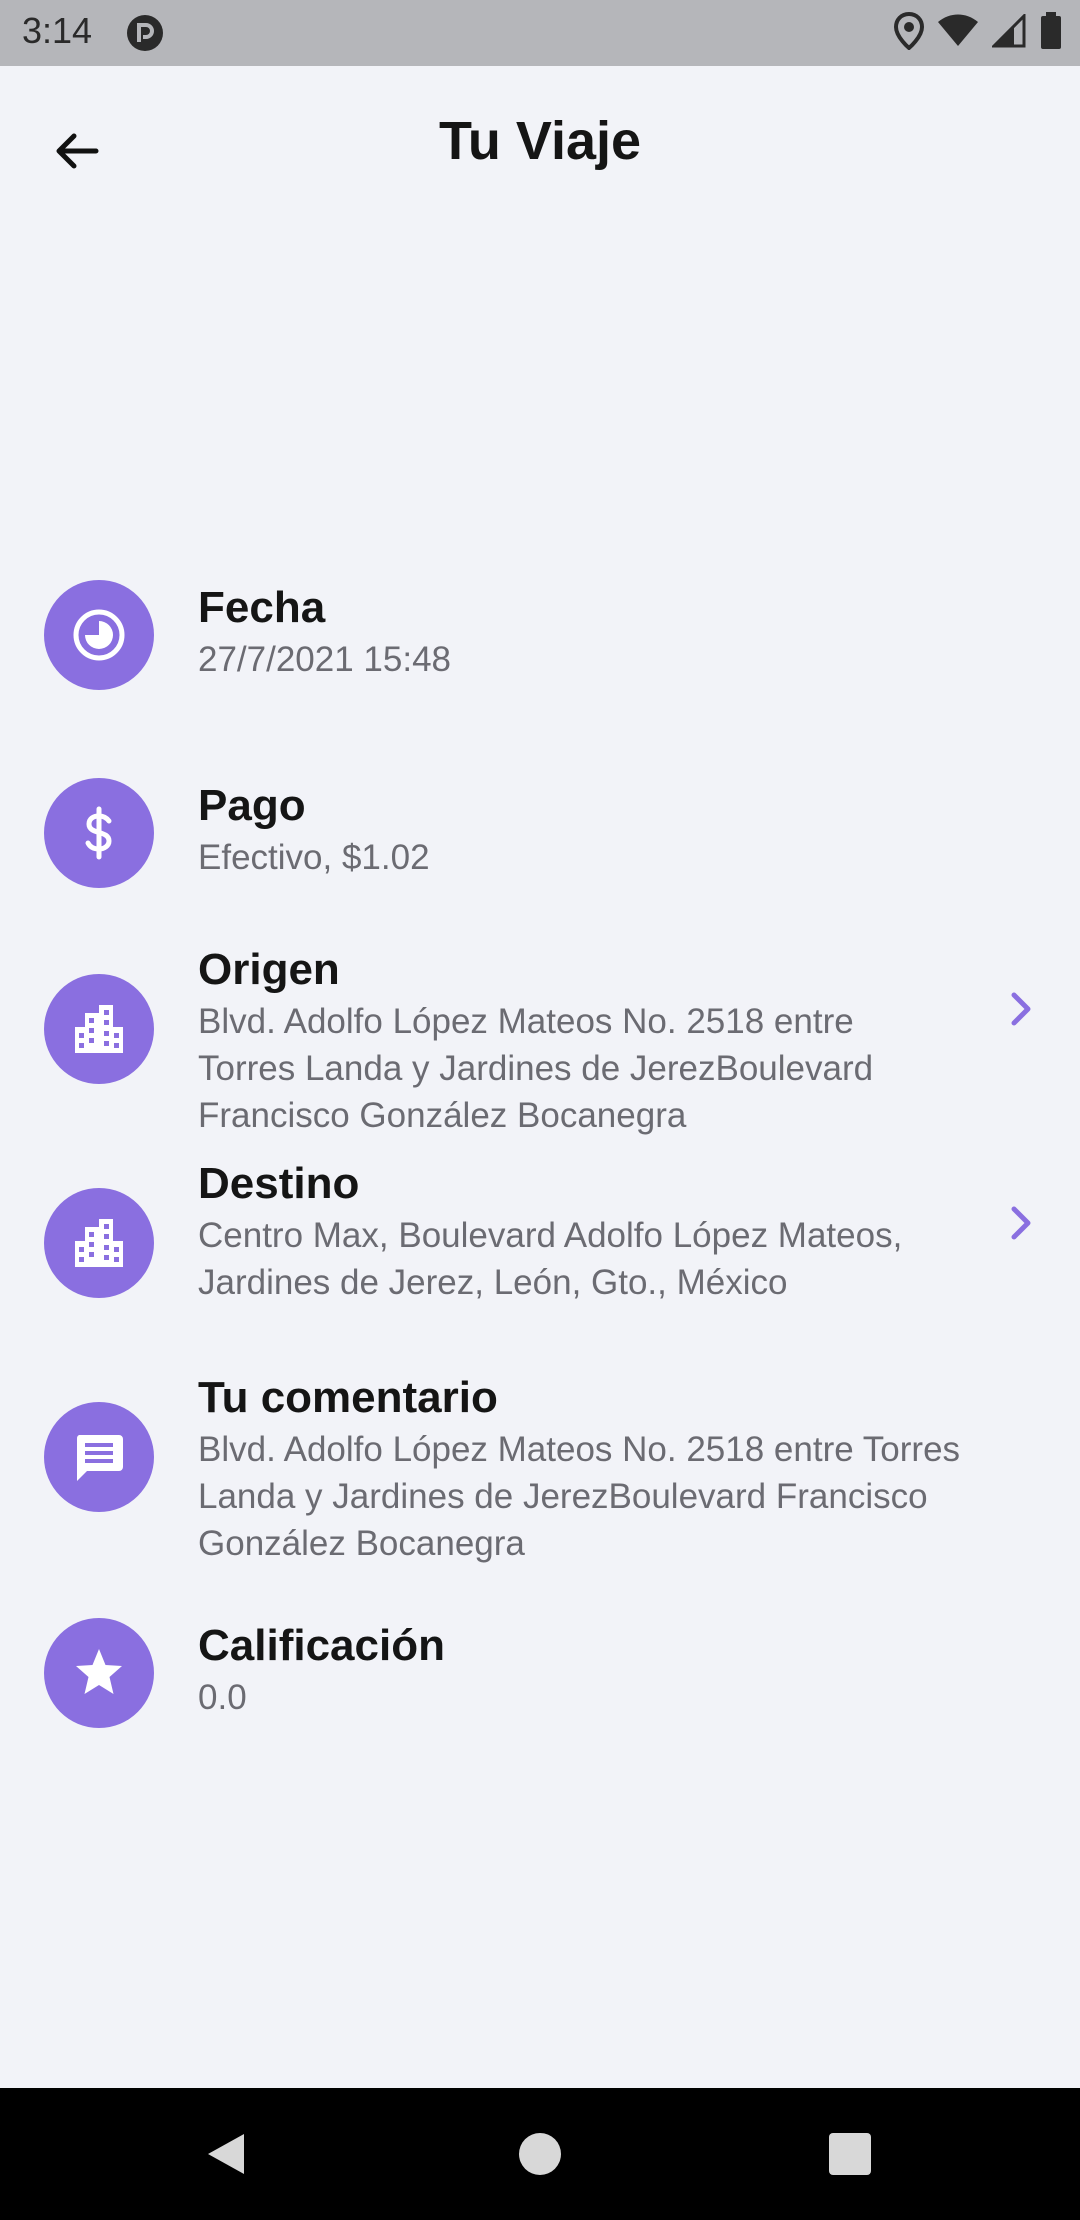 The height and width of the screenshot is (2220, 1080). I want to click on location-icon, so click(909, 33).